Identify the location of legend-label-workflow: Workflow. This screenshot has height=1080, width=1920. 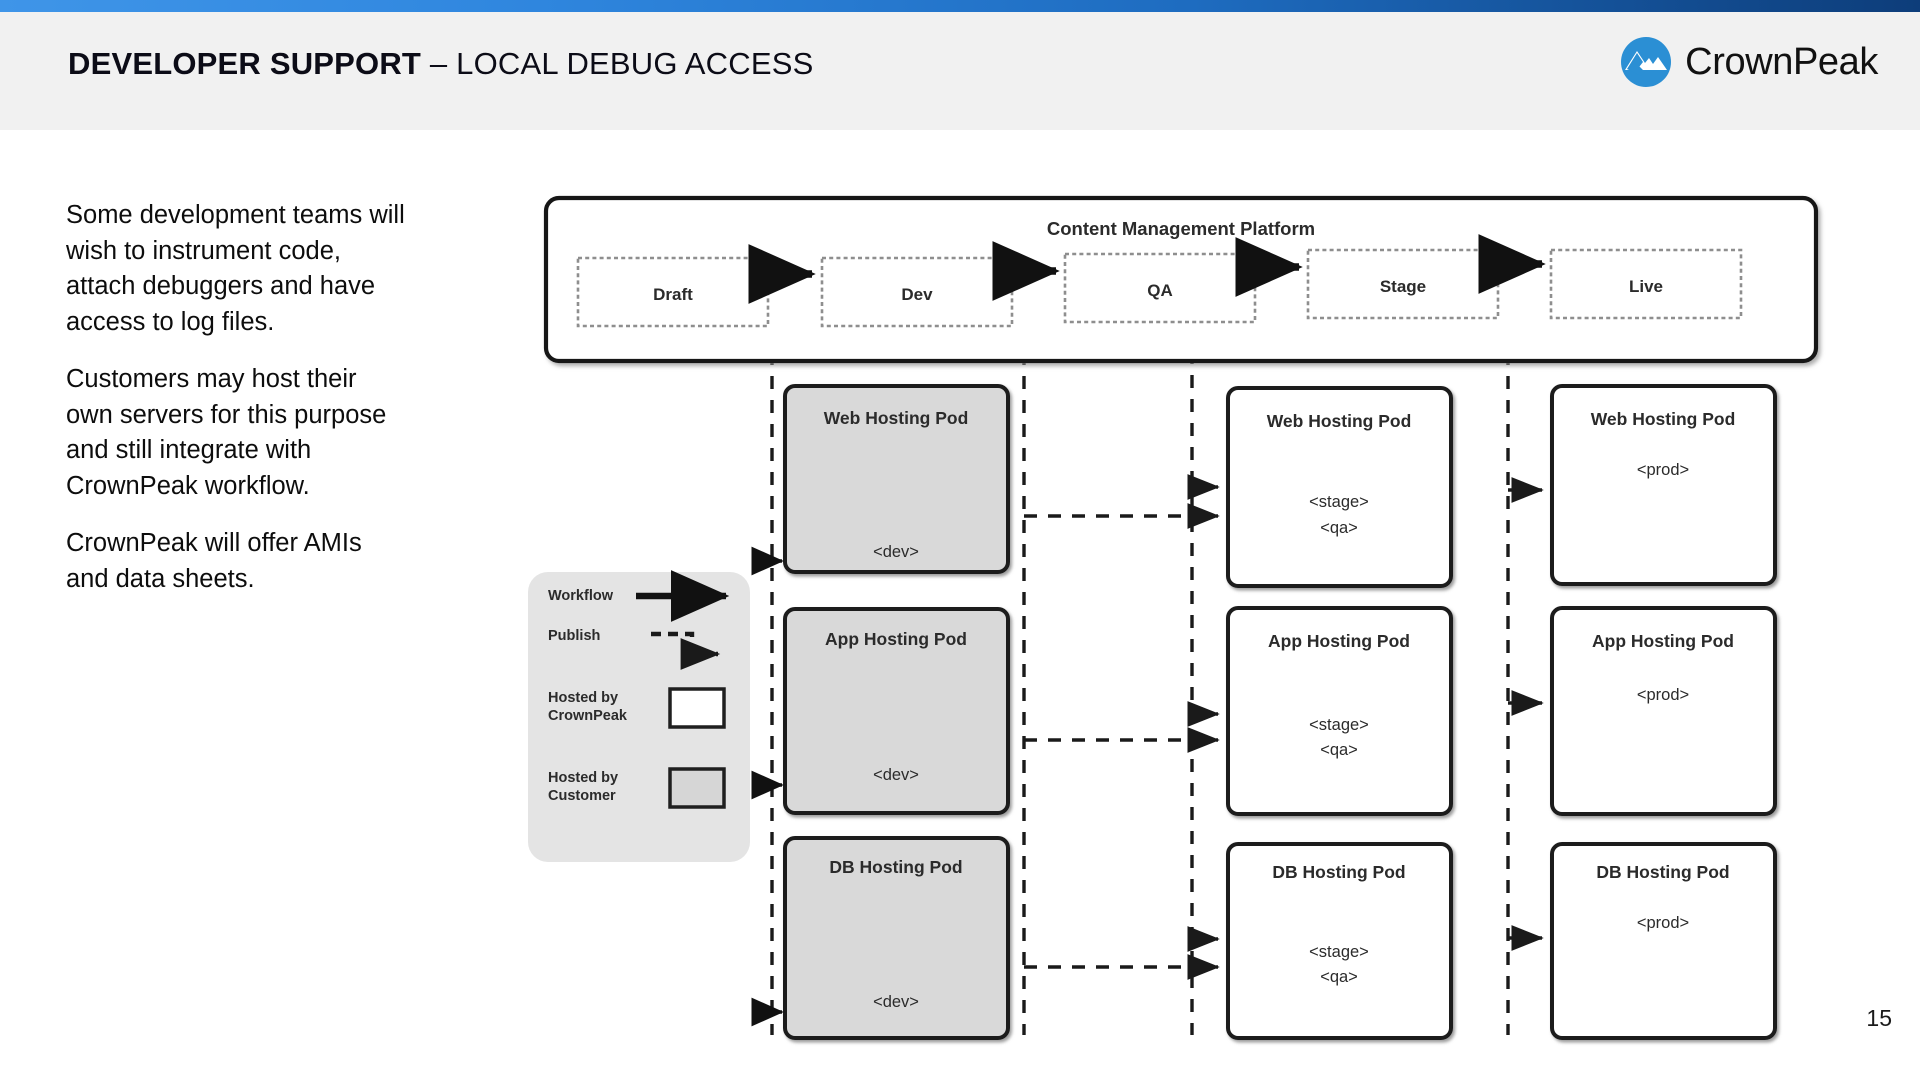
(581, 596).